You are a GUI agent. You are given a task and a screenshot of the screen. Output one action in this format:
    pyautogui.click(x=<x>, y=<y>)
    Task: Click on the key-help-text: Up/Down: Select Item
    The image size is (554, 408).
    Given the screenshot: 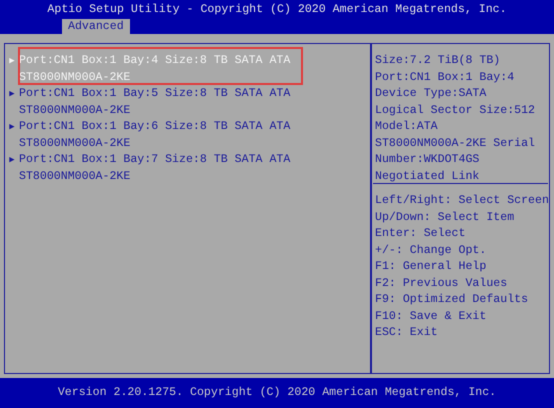 What is the action you would take?
    pyautogui.click(x=445, y=218)
    